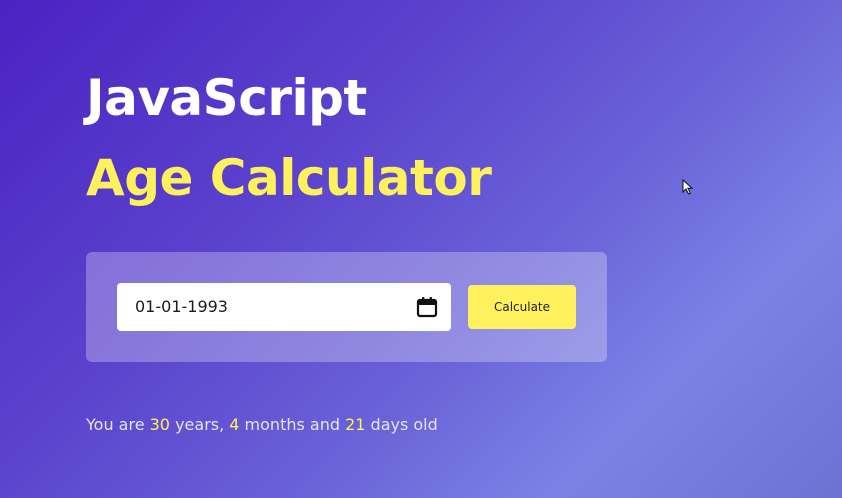 This screenshot has height=498, width=842. Describe the element at coordinates (289, 178) in the screenshot. I see `page-subtitle: Age Calculator` at that location.